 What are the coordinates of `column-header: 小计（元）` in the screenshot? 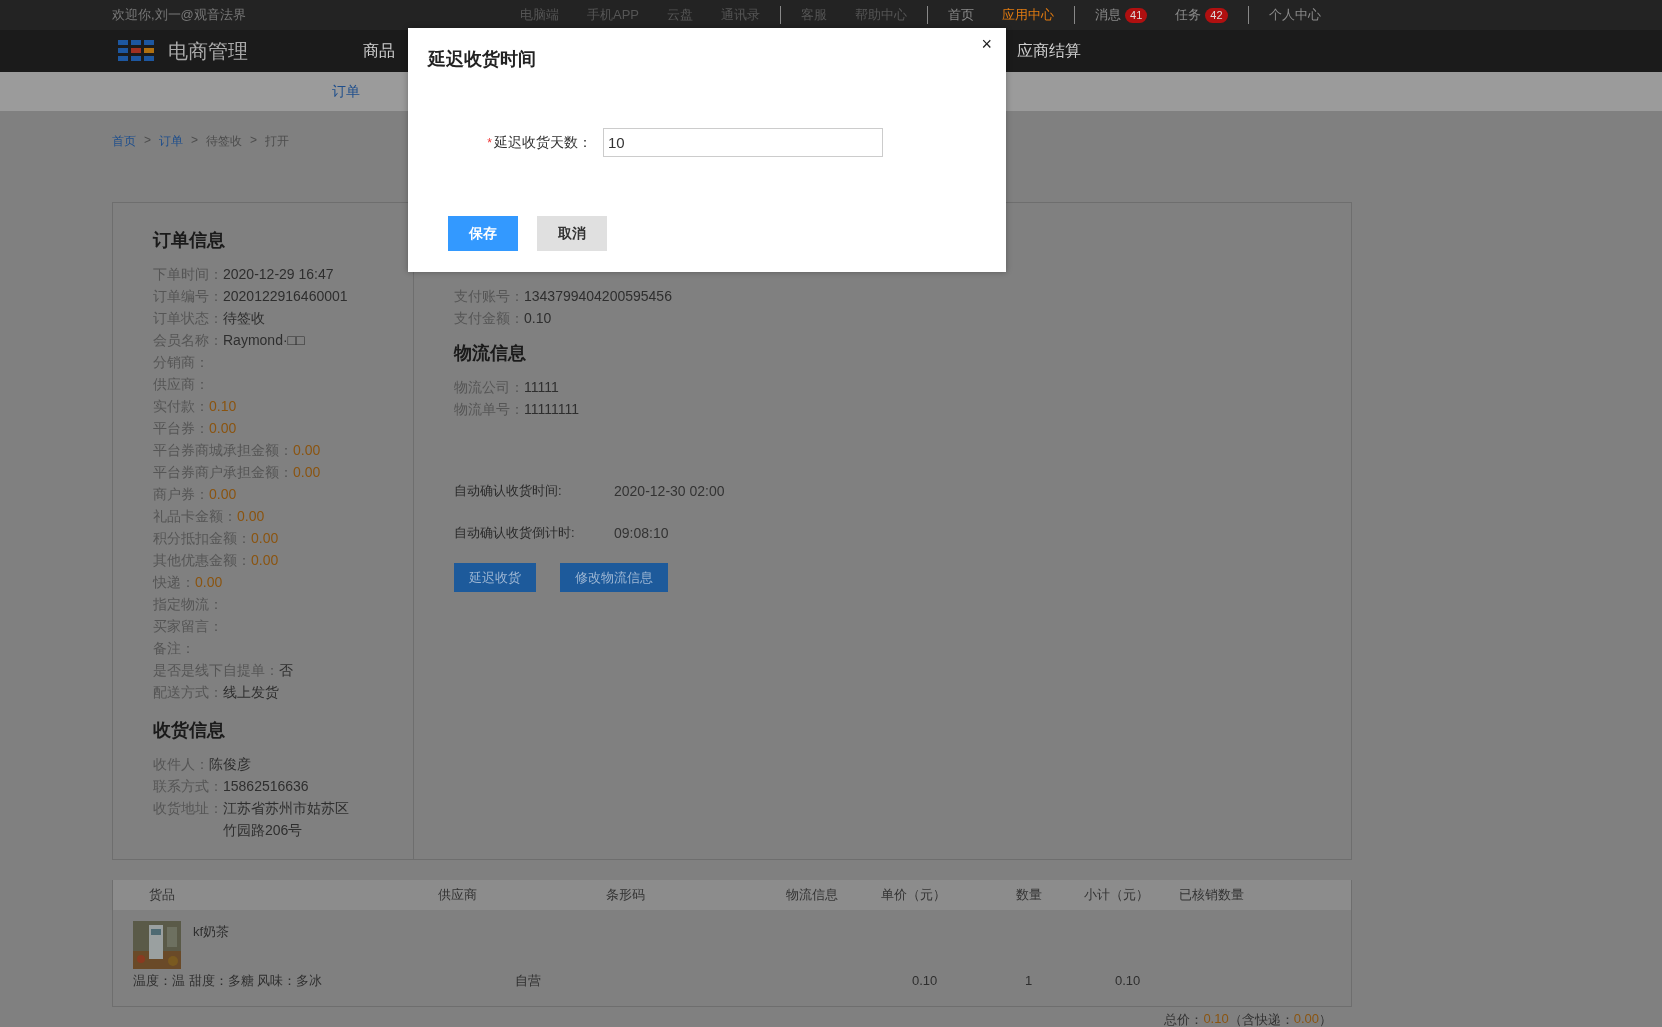 It's located at (1117, 895).